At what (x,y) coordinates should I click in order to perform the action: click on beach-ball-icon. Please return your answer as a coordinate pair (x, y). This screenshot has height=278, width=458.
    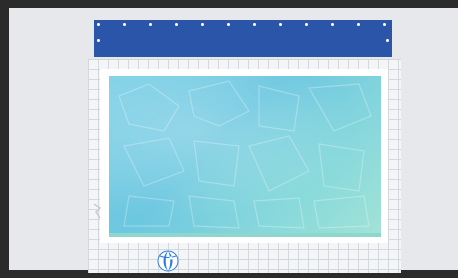
    Looking at the image, I should click on (168, 261).